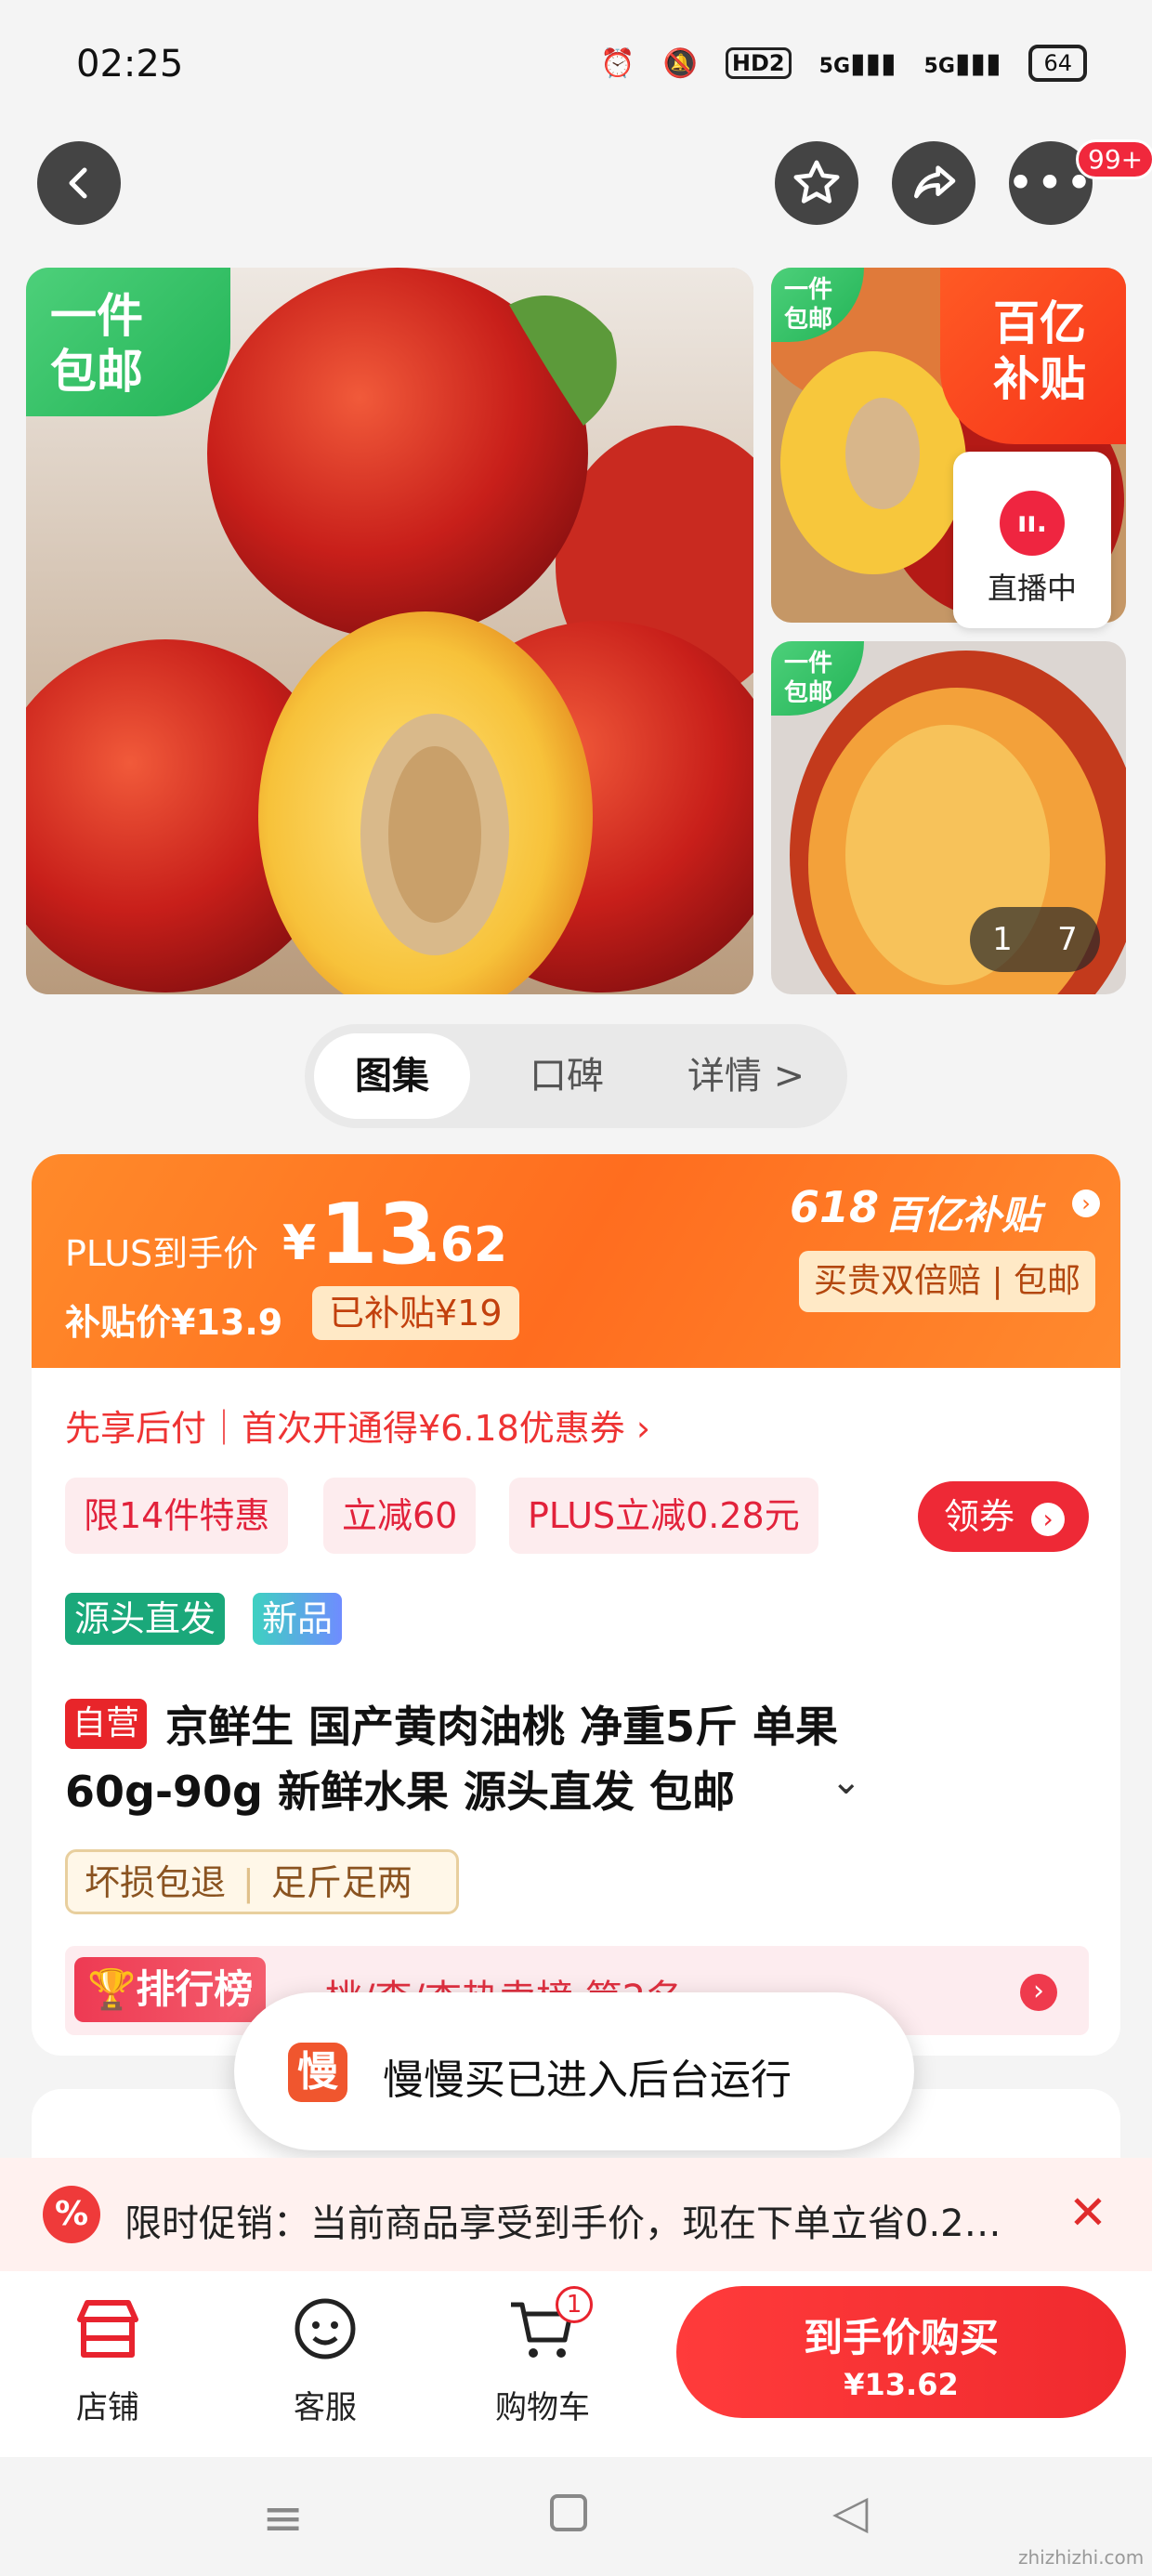 This screenshot has width=1152, height=2576. I want to click on trophy-icon: 🏆, so click(112, 1989).